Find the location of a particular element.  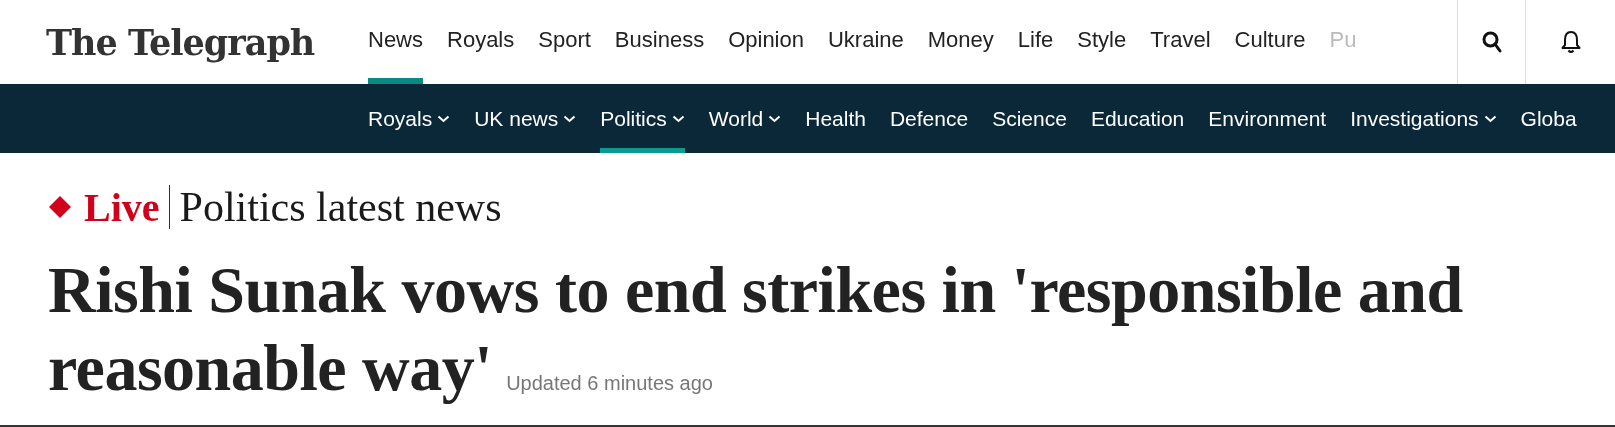

headline-line: reasonable way' is located at coordinates (270, 368).